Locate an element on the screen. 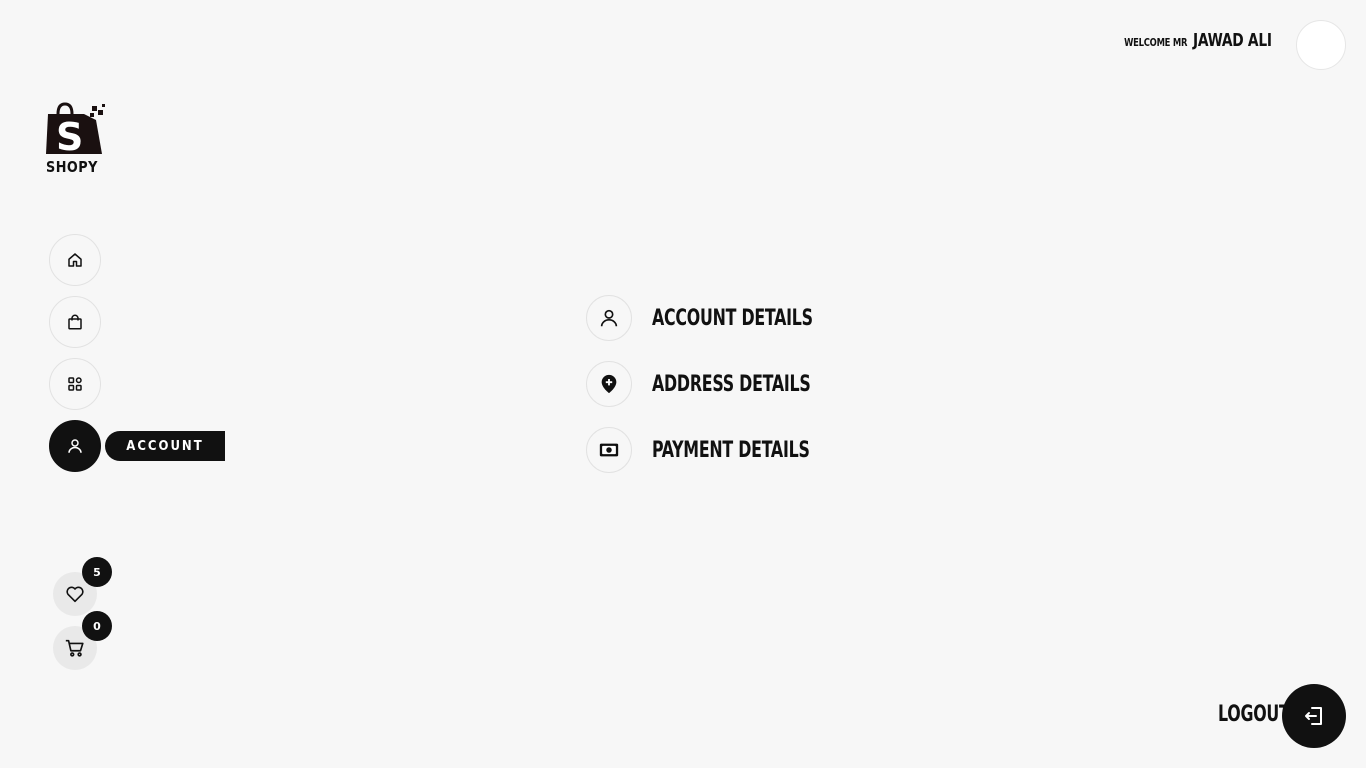 The height and width of the screenshot is (768, 1366). avatar is located at coordinates (1321, 45).